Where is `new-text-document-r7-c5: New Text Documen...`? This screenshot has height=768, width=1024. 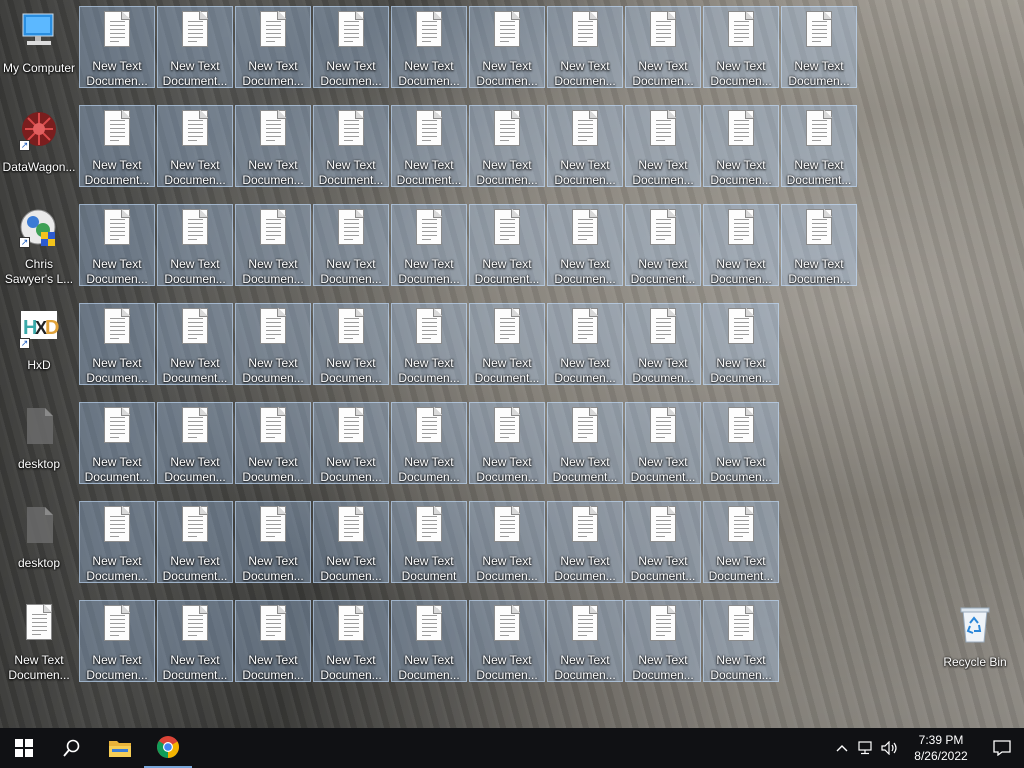
new-text-document-r7-c5: New Text Documen... is located at coordinates (429, 641).